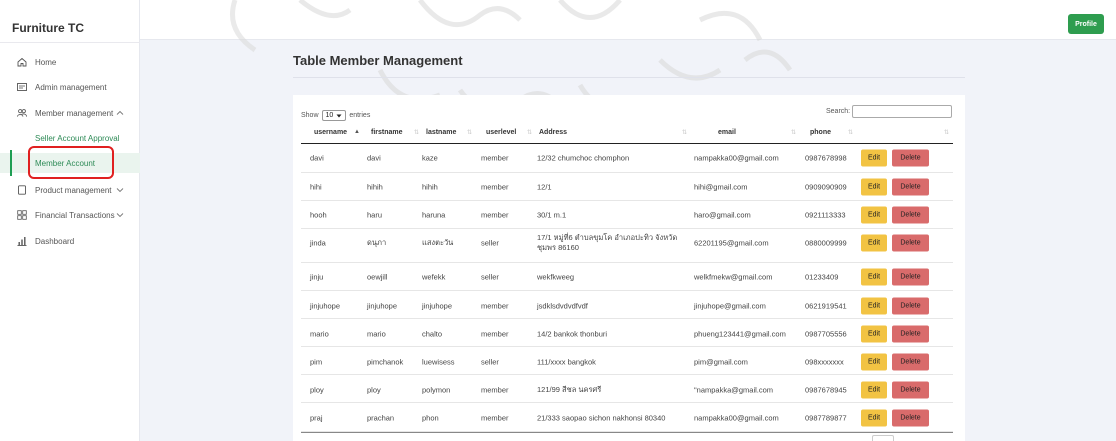 The height and width of the screenshot is (441, 1116). Describe the element at coordinates (826, 306) in the screenshot. I see `cell-phone: 0621919541` at that location.